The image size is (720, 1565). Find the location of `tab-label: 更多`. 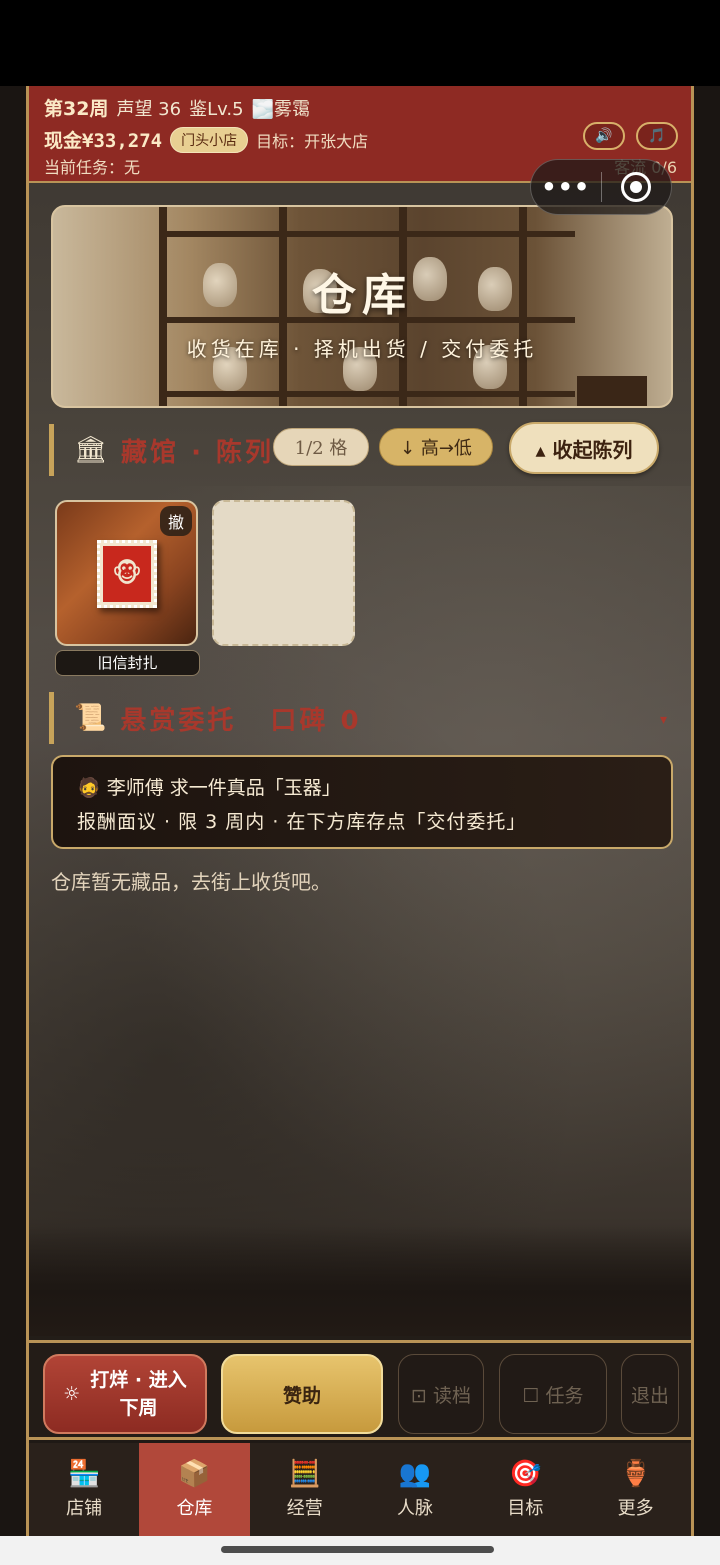

tab-label: 更多 is located at coordinates (635, 1508).